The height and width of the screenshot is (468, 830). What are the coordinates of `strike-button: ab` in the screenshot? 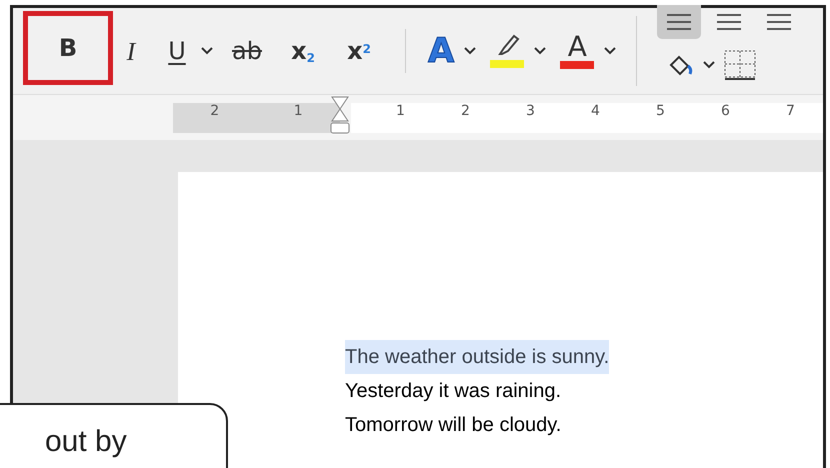 It's located at (247, 51).